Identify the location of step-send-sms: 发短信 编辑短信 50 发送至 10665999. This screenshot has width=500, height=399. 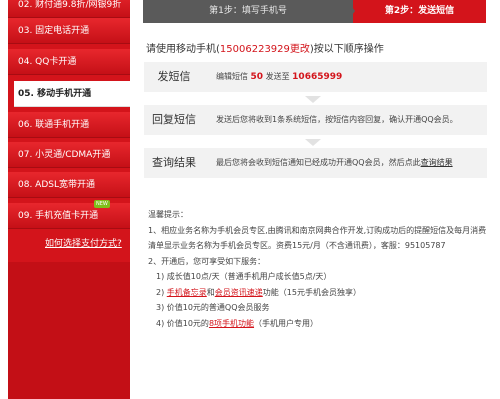
(315, 77).